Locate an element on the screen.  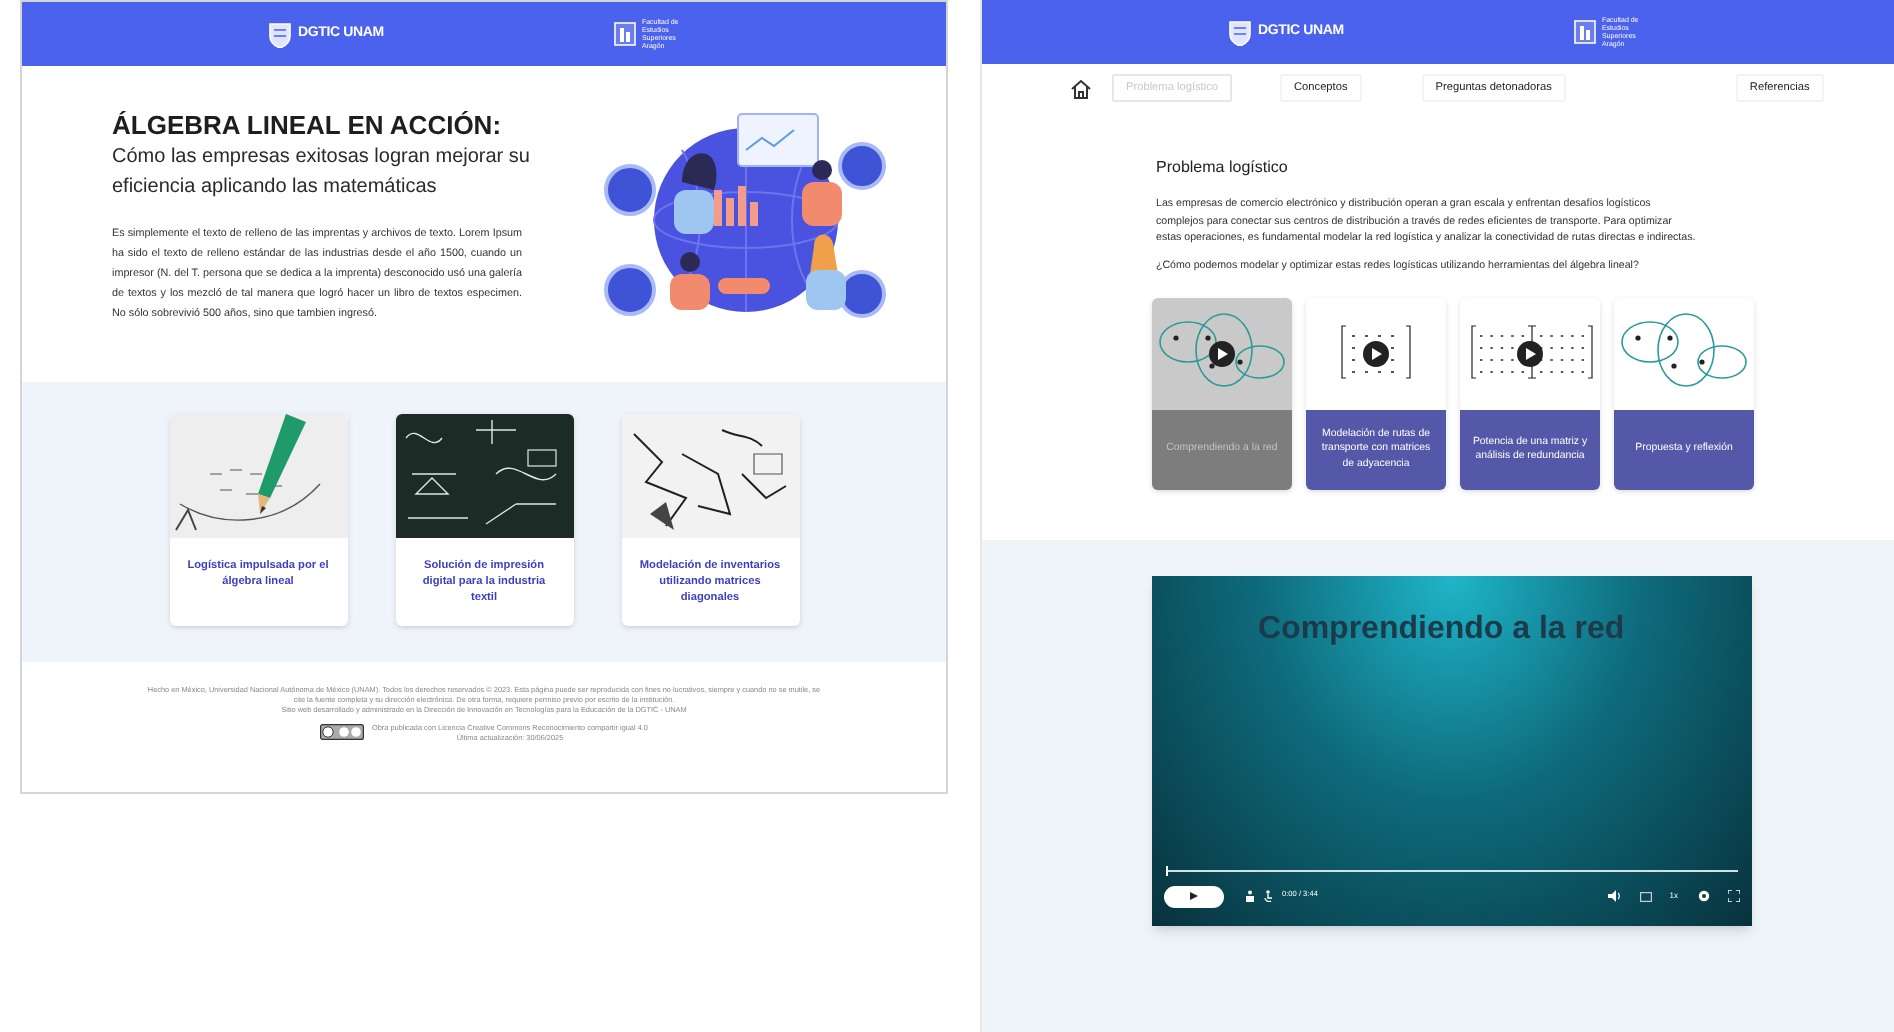
volume-icon is located at coordinates (1614, 896).